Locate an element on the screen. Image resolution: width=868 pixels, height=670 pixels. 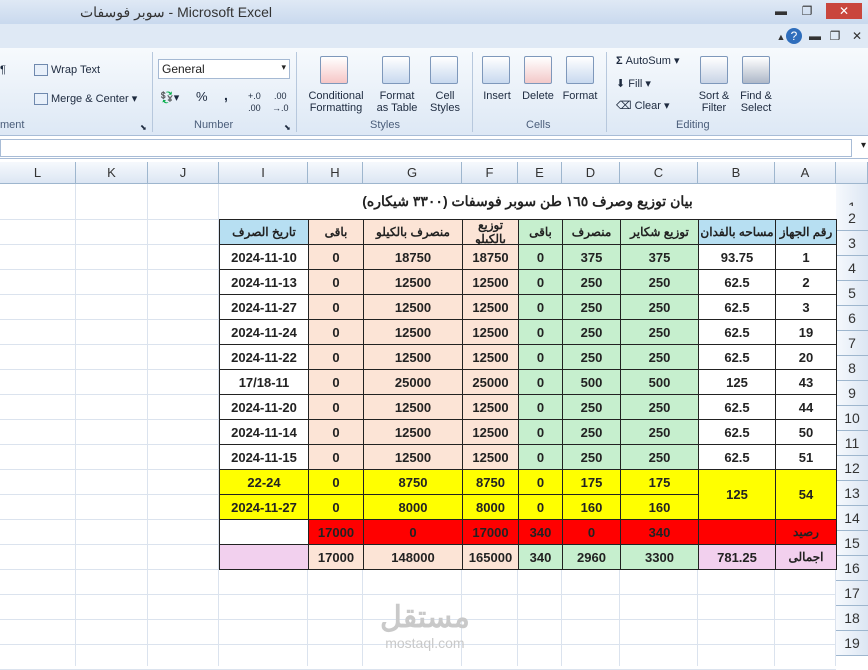
insert-cells-icon is located at coordinates (496, 70).